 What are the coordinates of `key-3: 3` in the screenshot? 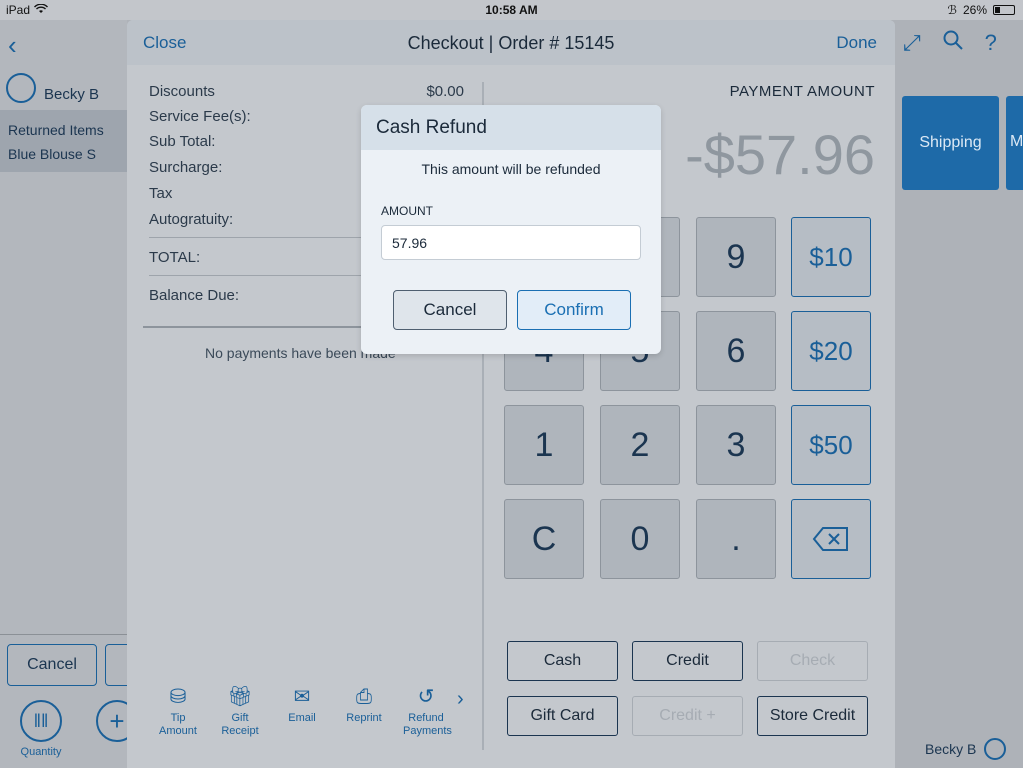 It's located at (736, 445).